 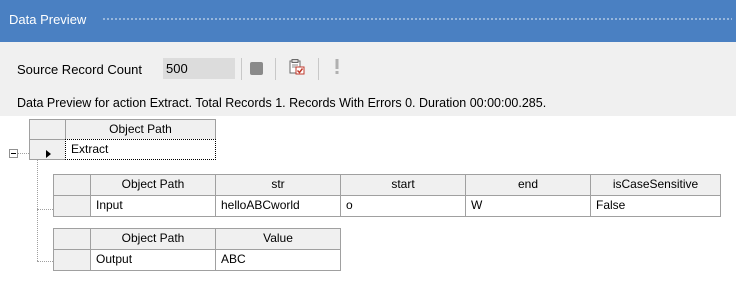 What do you see at coordinates (278, 260) in the screenshot?
I see `table-cell-value: ABC` at bounding box center [278, 260].